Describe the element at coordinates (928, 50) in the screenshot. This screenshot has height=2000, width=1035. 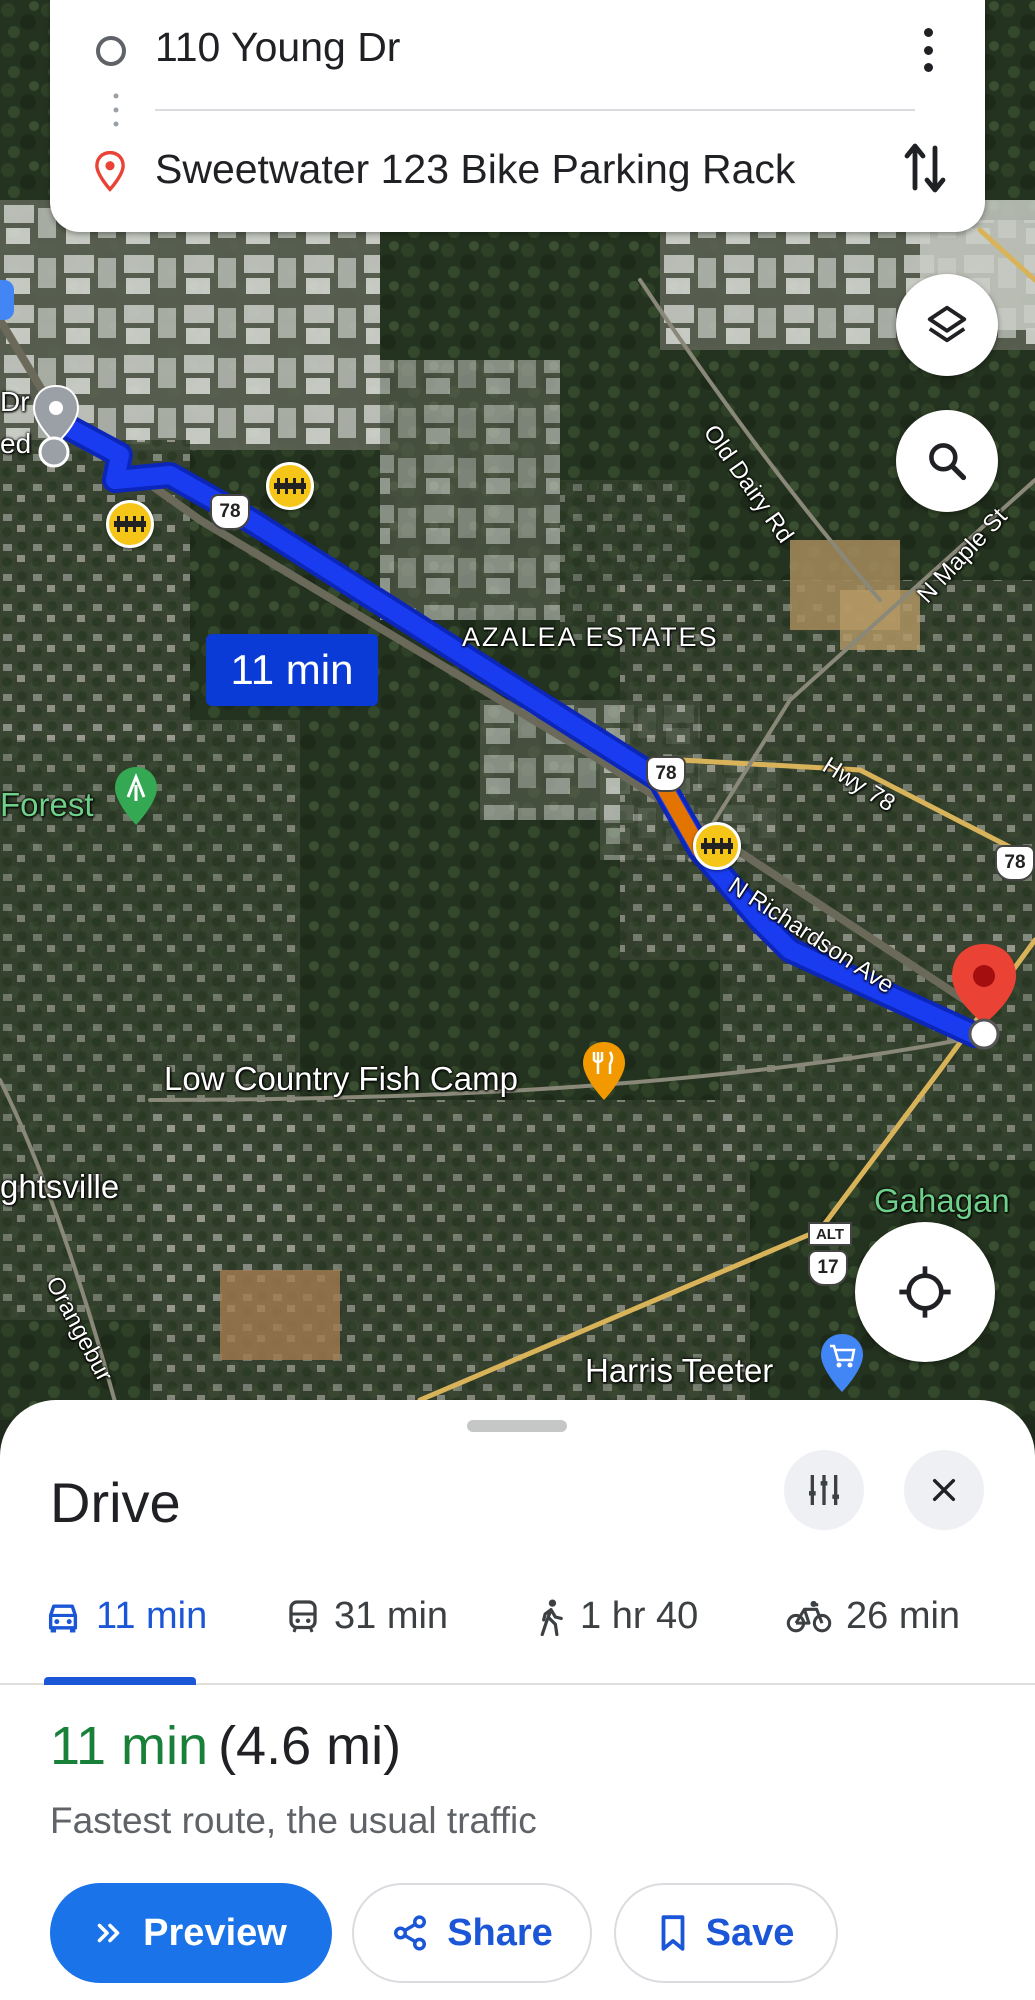
I see `more-options-button` at that location.